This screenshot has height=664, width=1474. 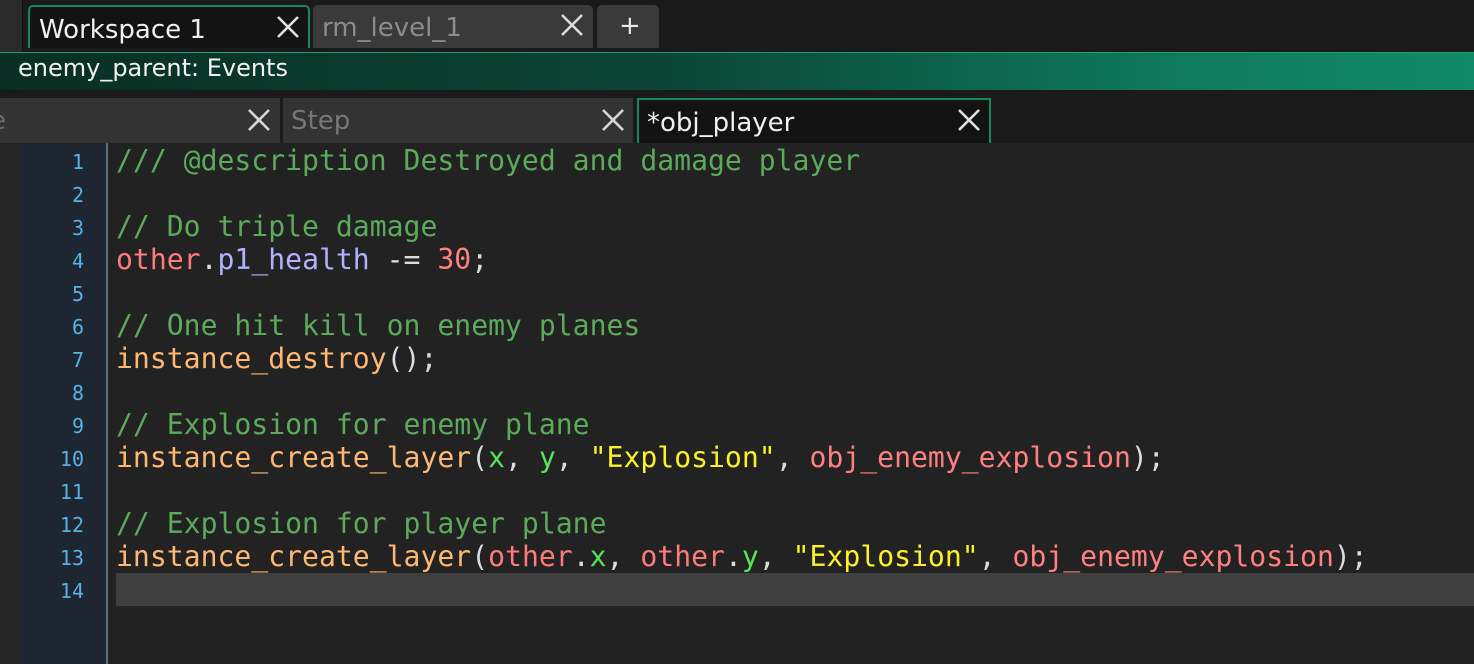 What do you see at coordinates (3, 121) in the screenshot?
I see `tab-label: e` at bounding box center [3, 121].